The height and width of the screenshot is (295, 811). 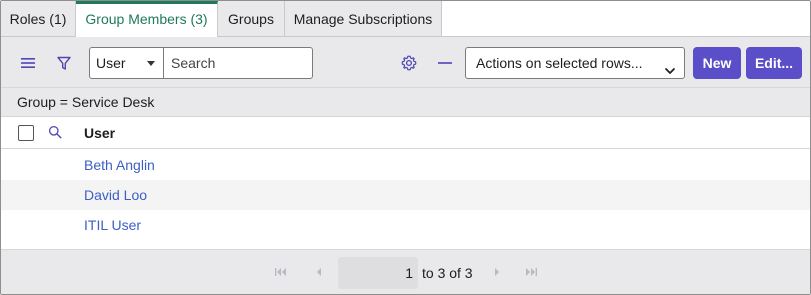 I want to click on previous-page-icon, so click(x=319, y=272).